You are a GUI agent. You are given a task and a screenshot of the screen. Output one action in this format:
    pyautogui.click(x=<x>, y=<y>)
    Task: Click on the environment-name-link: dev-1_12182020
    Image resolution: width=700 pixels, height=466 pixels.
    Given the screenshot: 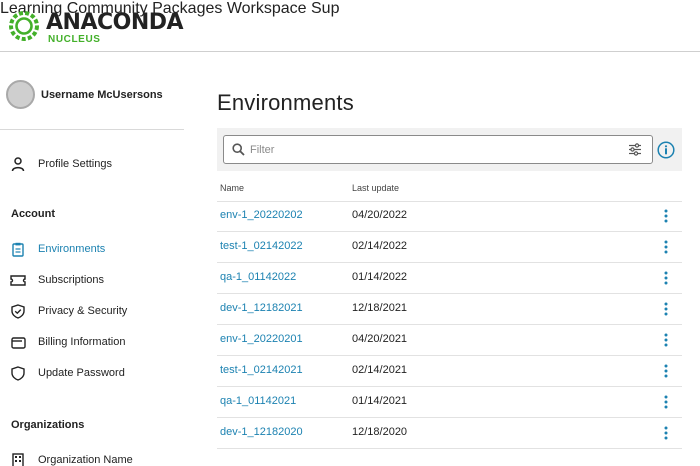 What is the action you would take?
    pyautogui.click(x=261, y=432)
    